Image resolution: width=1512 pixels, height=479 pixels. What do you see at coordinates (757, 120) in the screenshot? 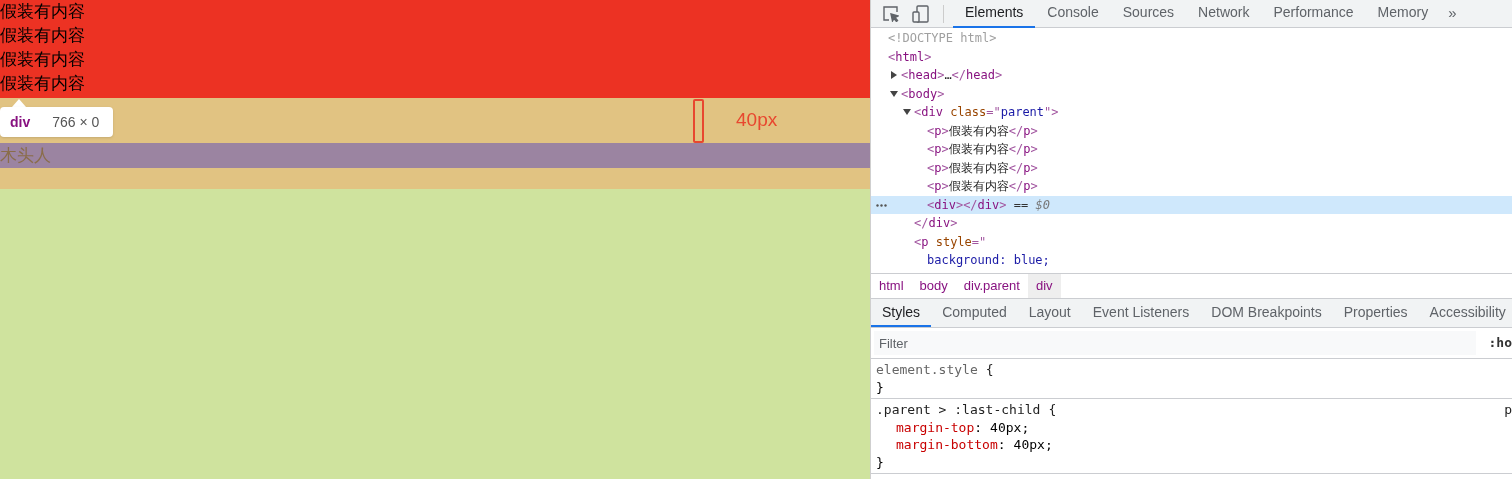
I see `margin-label: 40px` at bounding box center [757, 120].